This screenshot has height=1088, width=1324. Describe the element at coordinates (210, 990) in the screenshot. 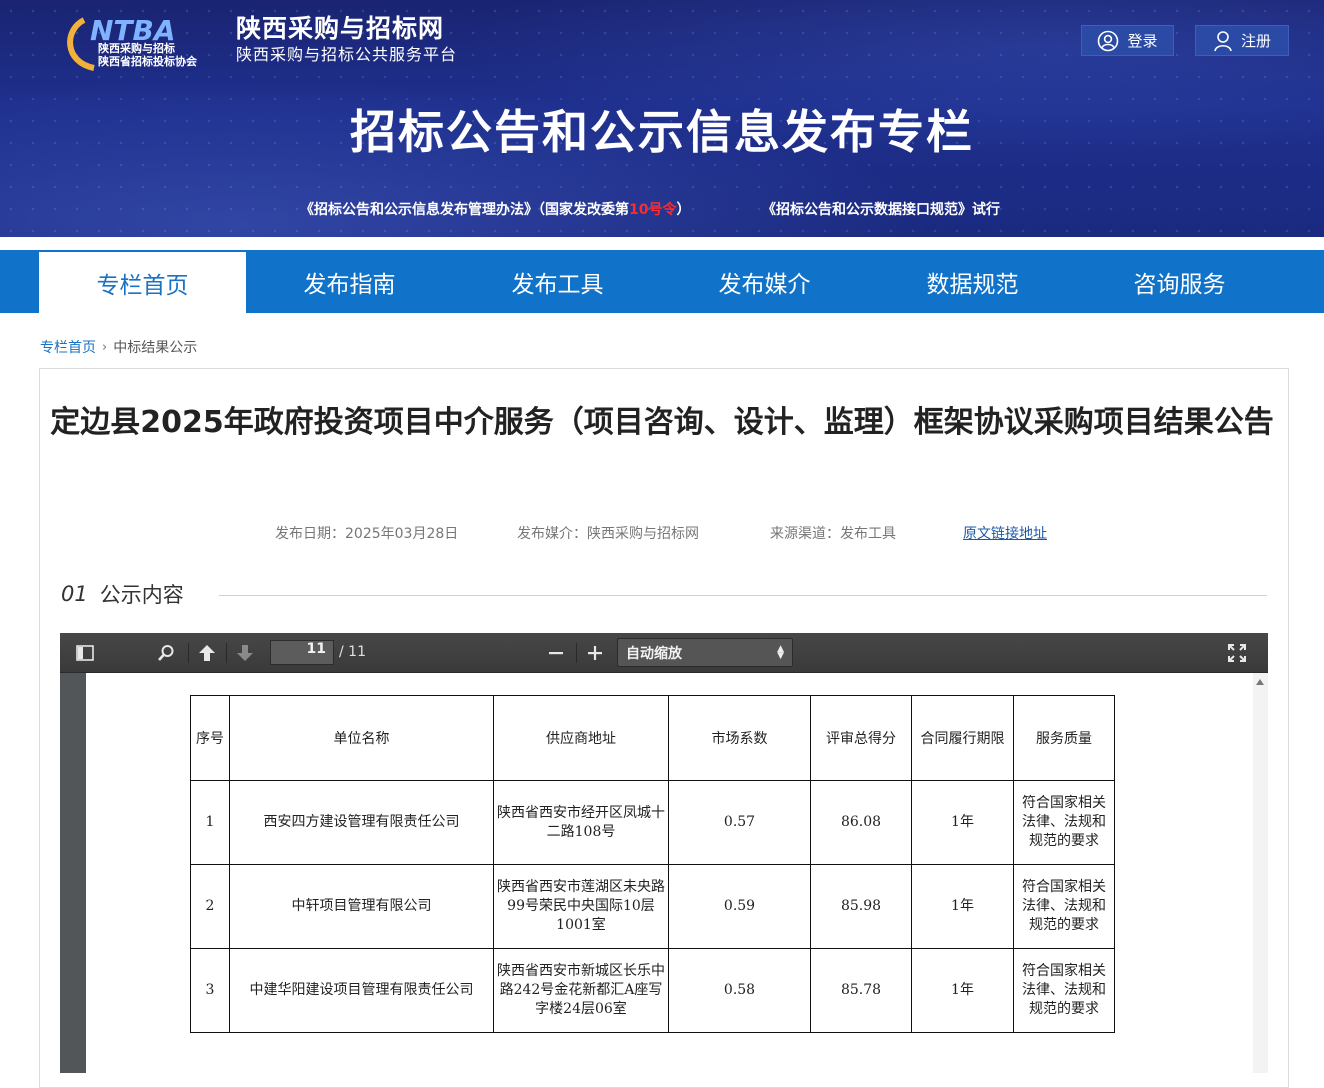

I see `cell-index: 3` at that location.